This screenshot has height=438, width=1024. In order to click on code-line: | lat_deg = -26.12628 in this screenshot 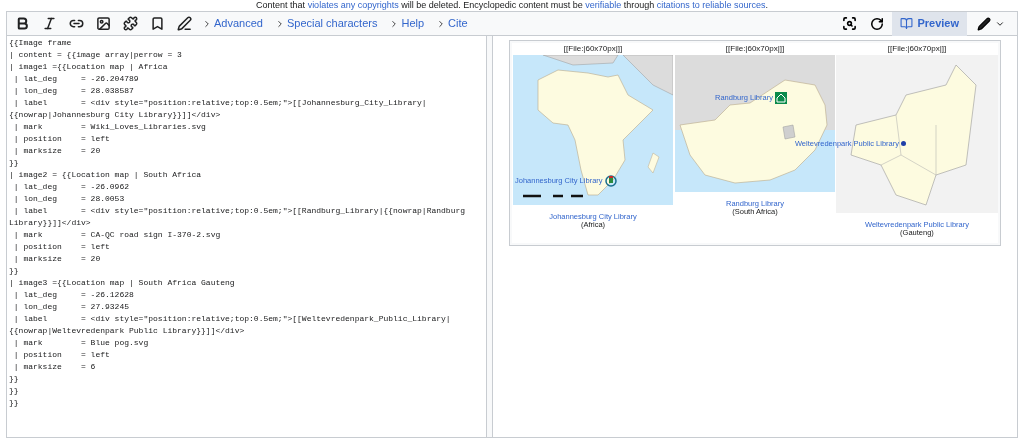, I will do `click(73, 295)`.